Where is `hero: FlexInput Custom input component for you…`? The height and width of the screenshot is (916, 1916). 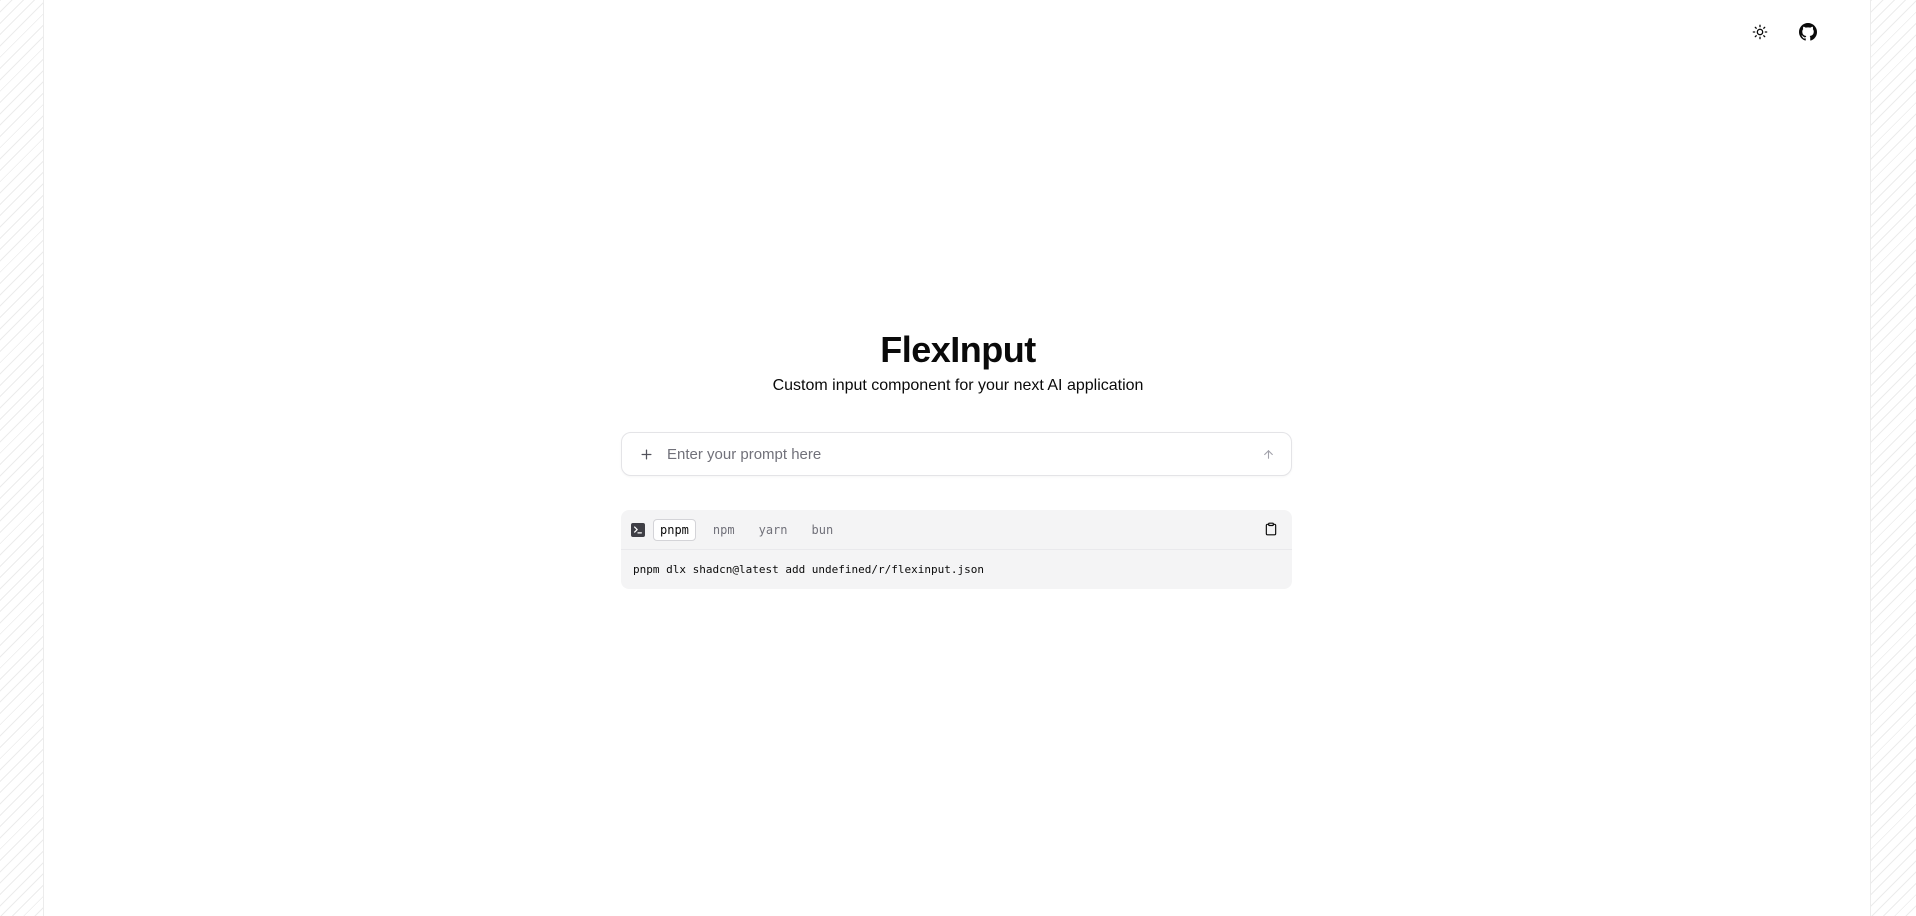 hero: FlexInput Custom input component for you… is located at coordinates (958, 362).